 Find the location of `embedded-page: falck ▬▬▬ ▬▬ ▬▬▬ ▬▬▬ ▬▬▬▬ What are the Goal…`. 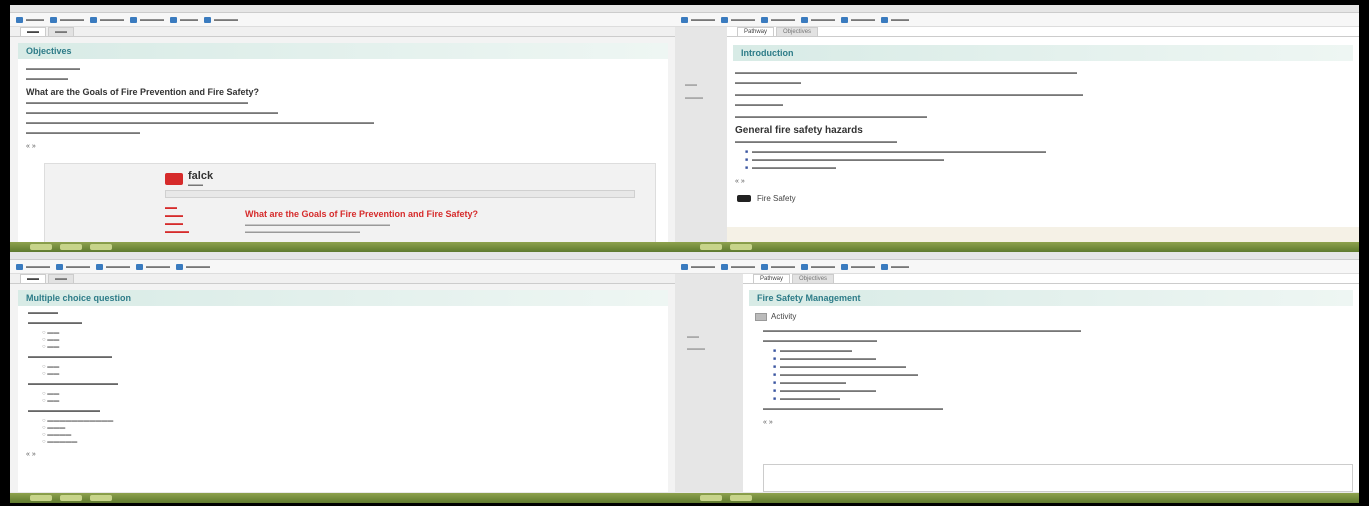

embedded-page: falck ▬▬▬ ▬▬ ▬▬▬ ▬▬▬ ▬▬▬▬ What are the Goal… is located at coordinates (350, 202).